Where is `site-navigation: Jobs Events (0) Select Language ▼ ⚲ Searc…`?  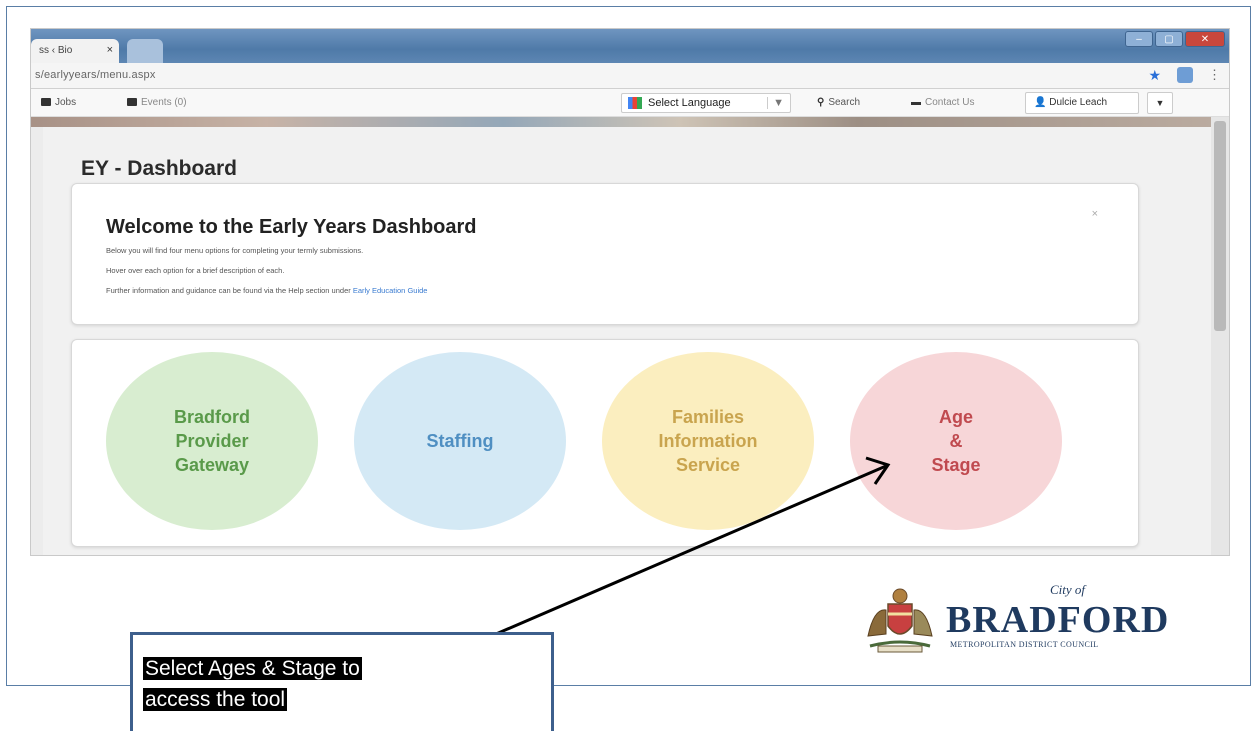 site-navigation: Jobs Events (0) Select Language ▼ ⚲ Searc… is located at coordinates (630, 103).